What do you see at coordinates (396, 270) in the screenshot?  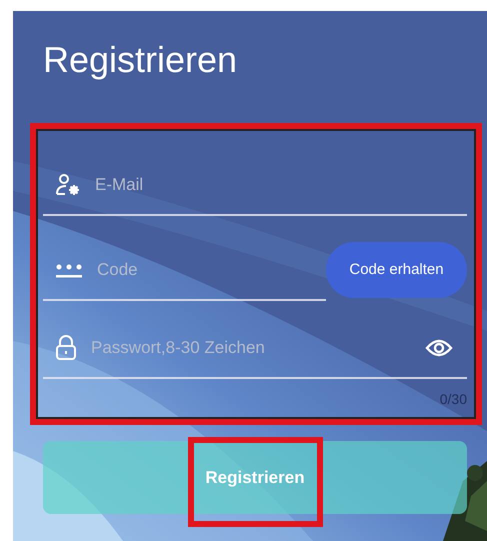 I see `code-button: Code erhalten` at bounding box center [396, 270].